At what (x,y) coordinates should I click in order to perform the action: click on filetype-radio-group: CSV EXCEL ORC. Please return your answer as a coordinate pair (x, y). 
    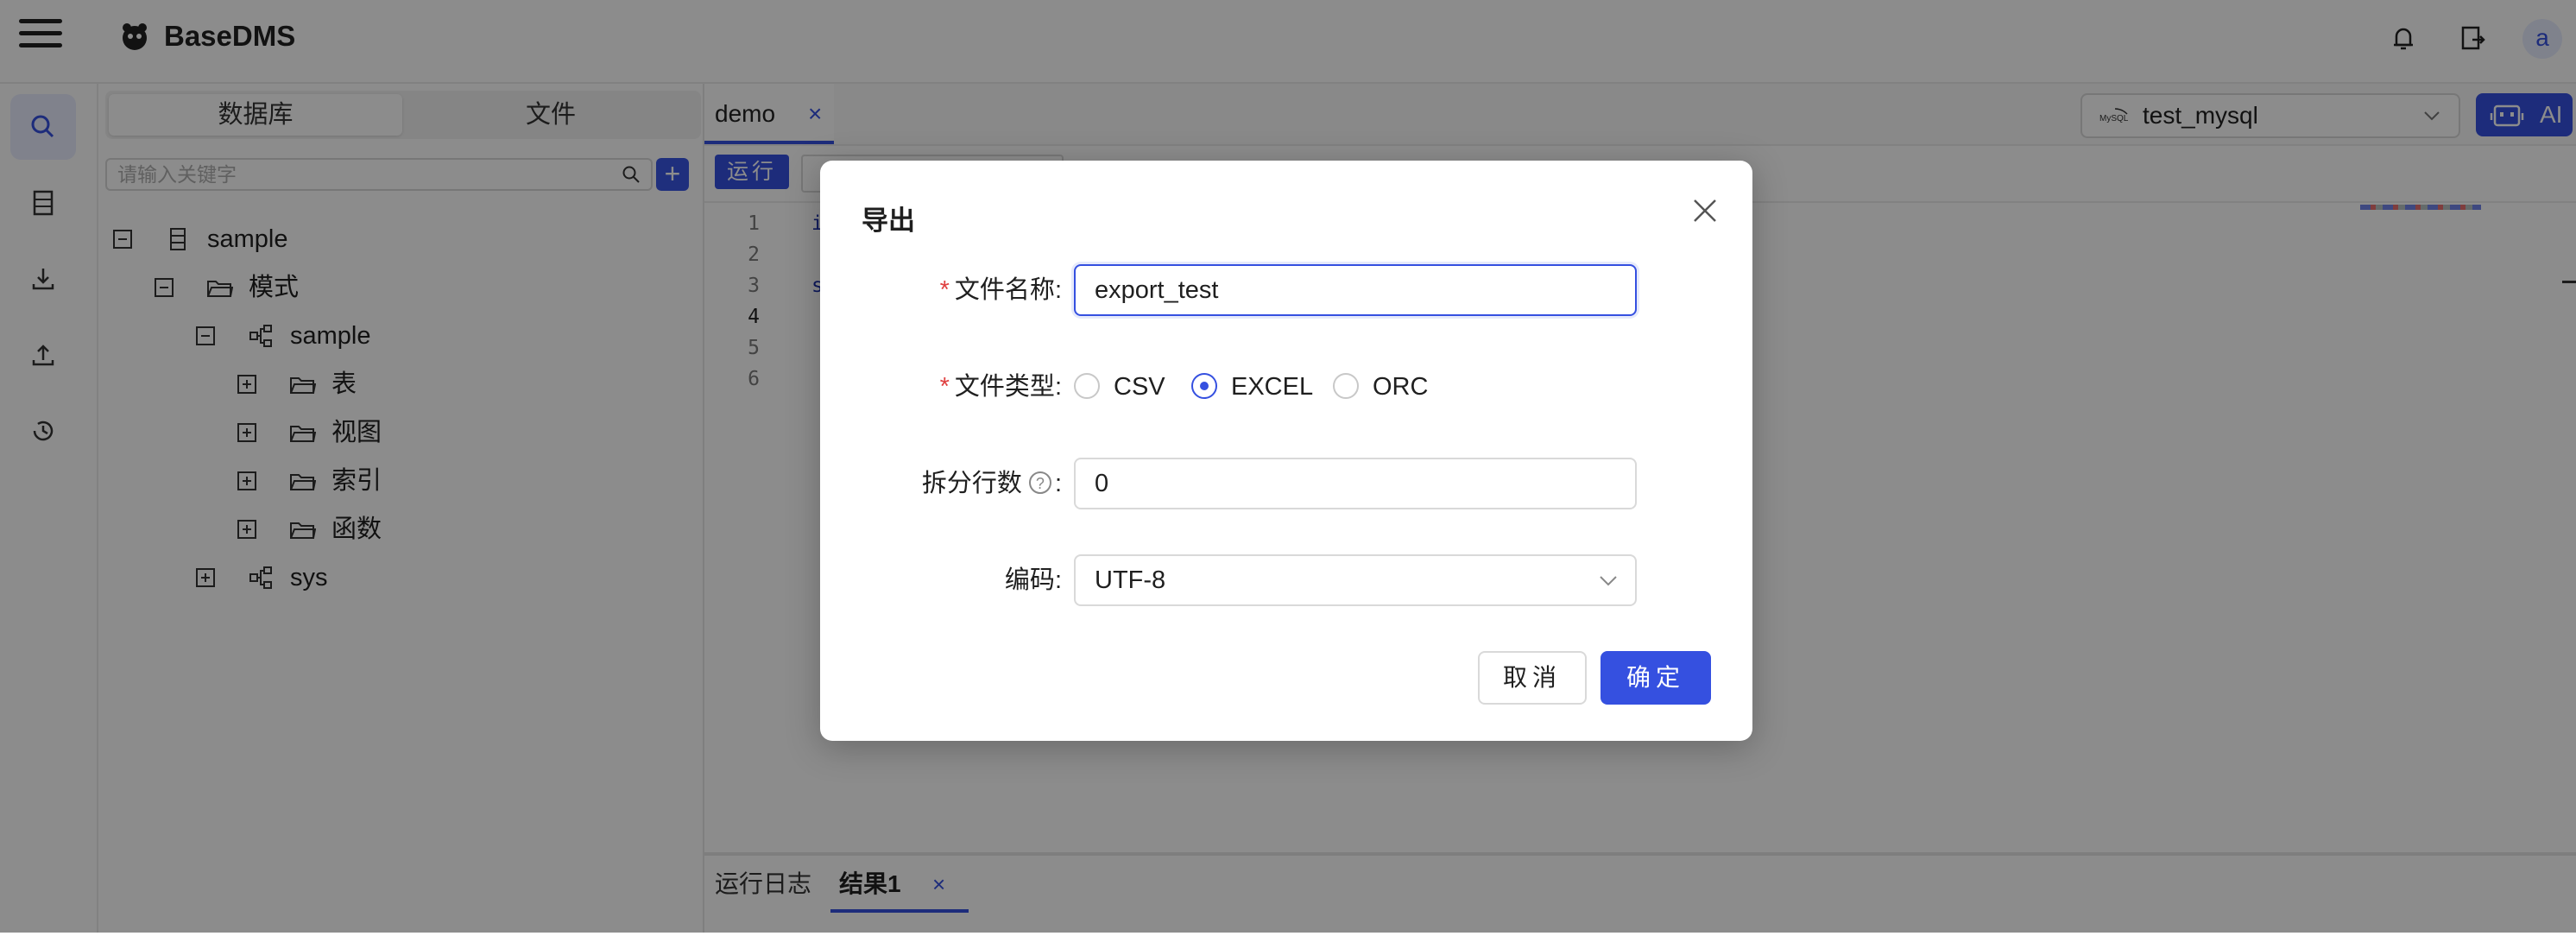
    Looking at the image, I should click on (1359, 387).